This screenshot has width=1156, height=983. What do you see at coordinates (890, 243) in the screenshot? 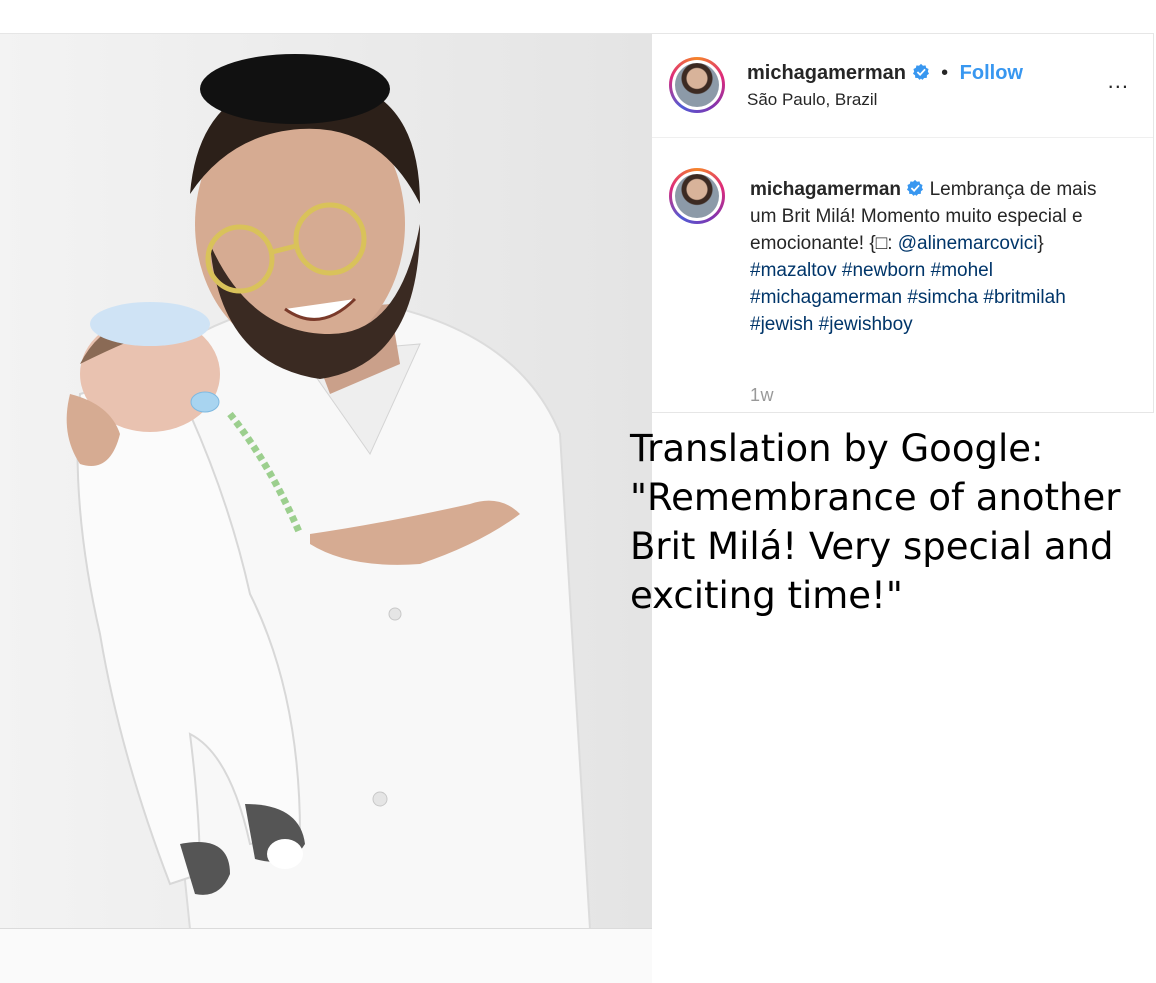
I see `caption-colon: :` at bounding box center [890, 243].